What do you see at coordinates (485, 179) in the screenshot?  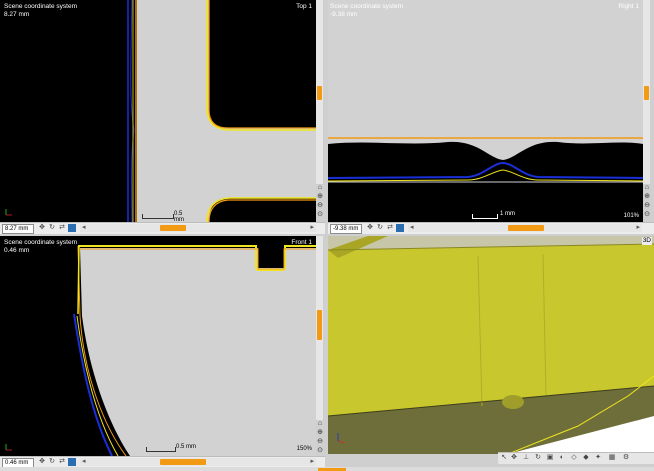 I see `right-view-scene` at bounding box center [485, 179].